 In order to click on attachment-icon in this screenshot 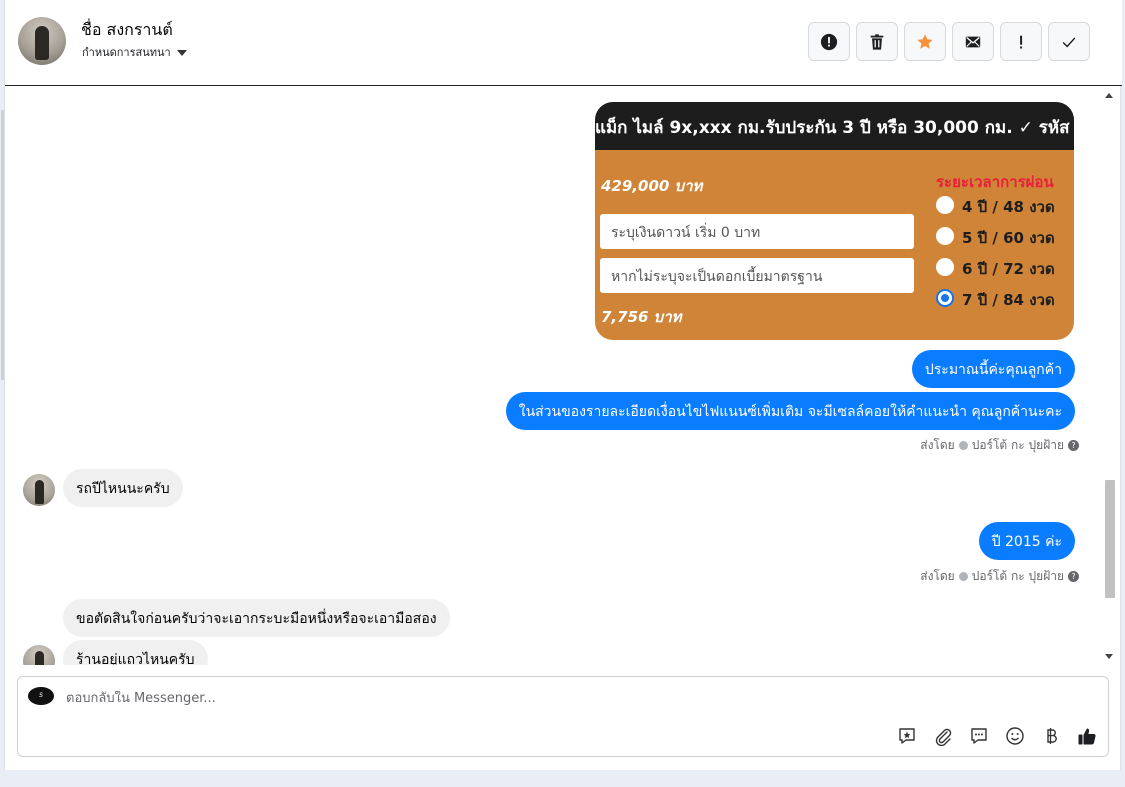, I will do `click(943, 737)`.